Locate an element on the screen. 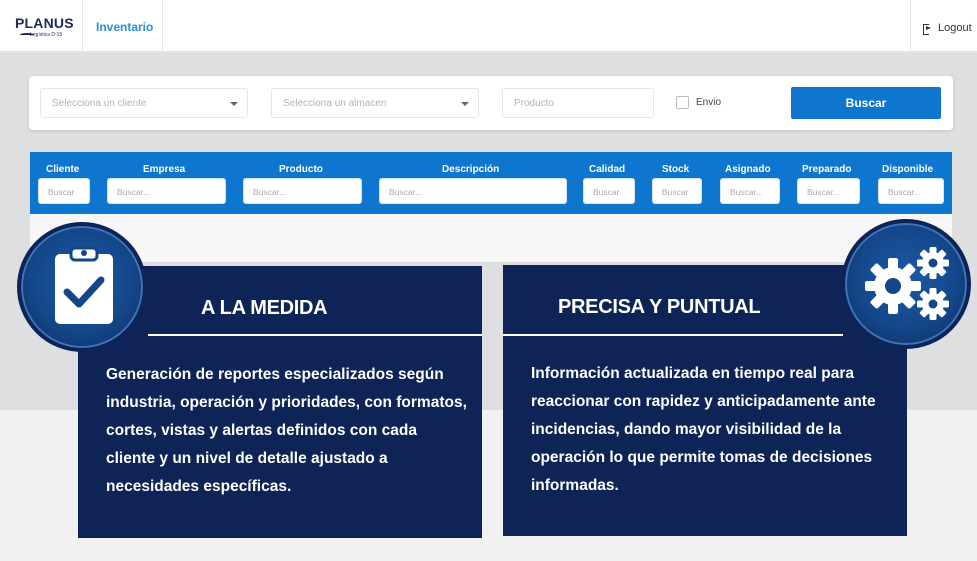 Image resolution: width=977 pixels, height=561 pixels. clipboard-check-icon is located at coordinates (82, 287).